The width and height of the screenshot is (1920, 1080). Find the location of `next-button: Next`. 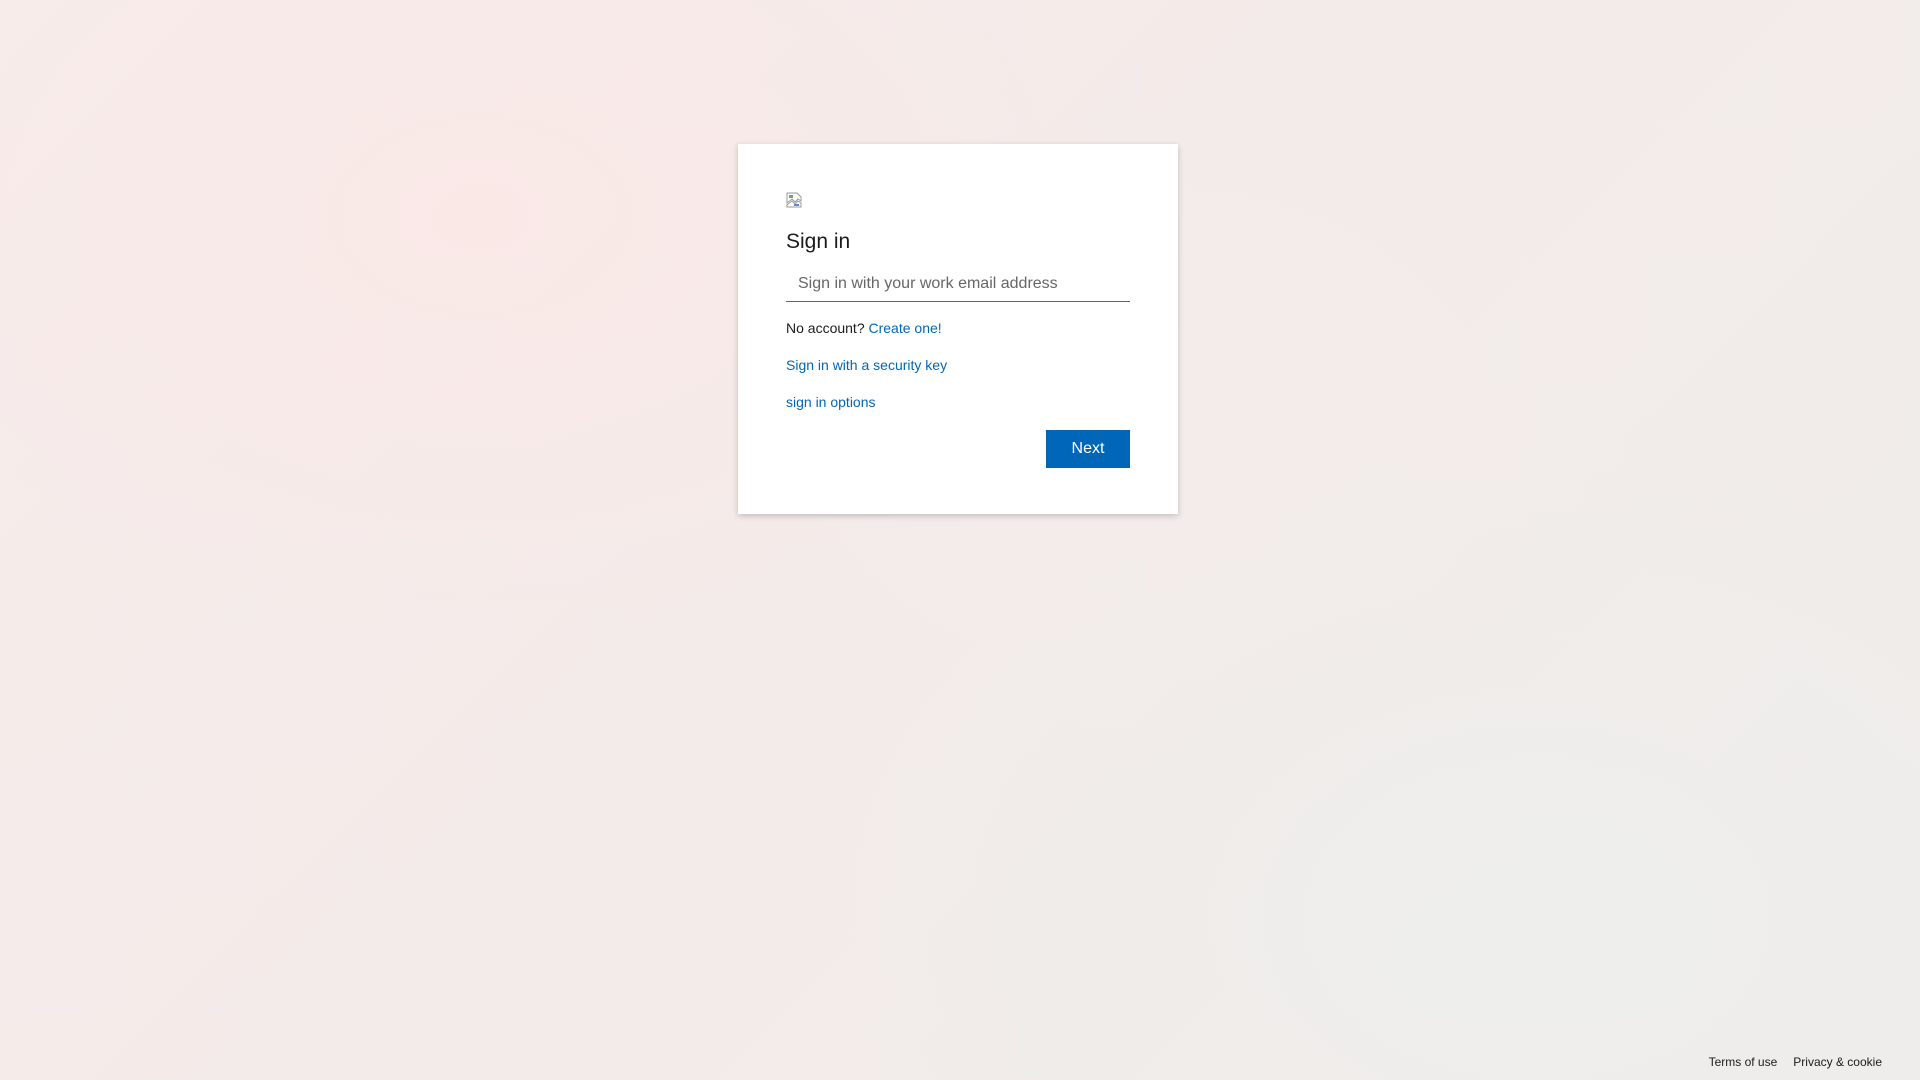

next-button: Next is located at coordinates (1088, 449).